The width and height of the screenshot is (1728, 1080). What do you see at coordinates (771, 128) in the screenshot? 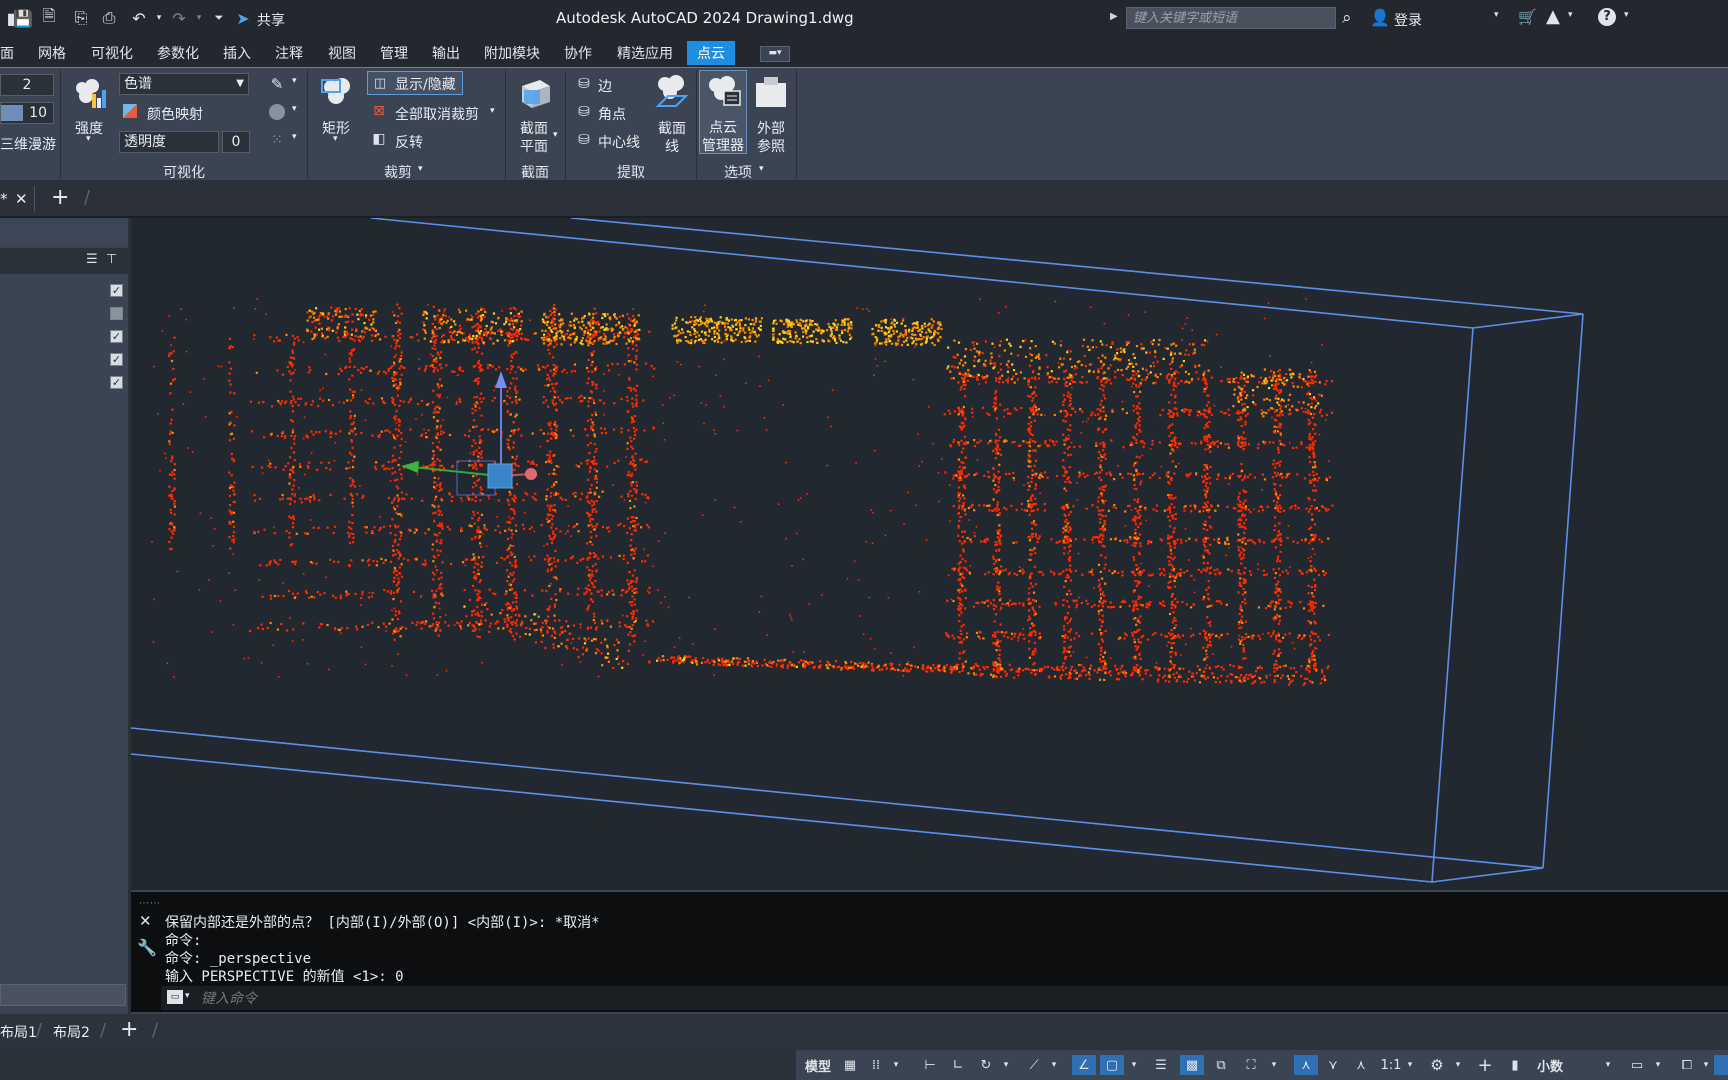
I see `xref-label-1: 外部` at bounding box center [771, 128].